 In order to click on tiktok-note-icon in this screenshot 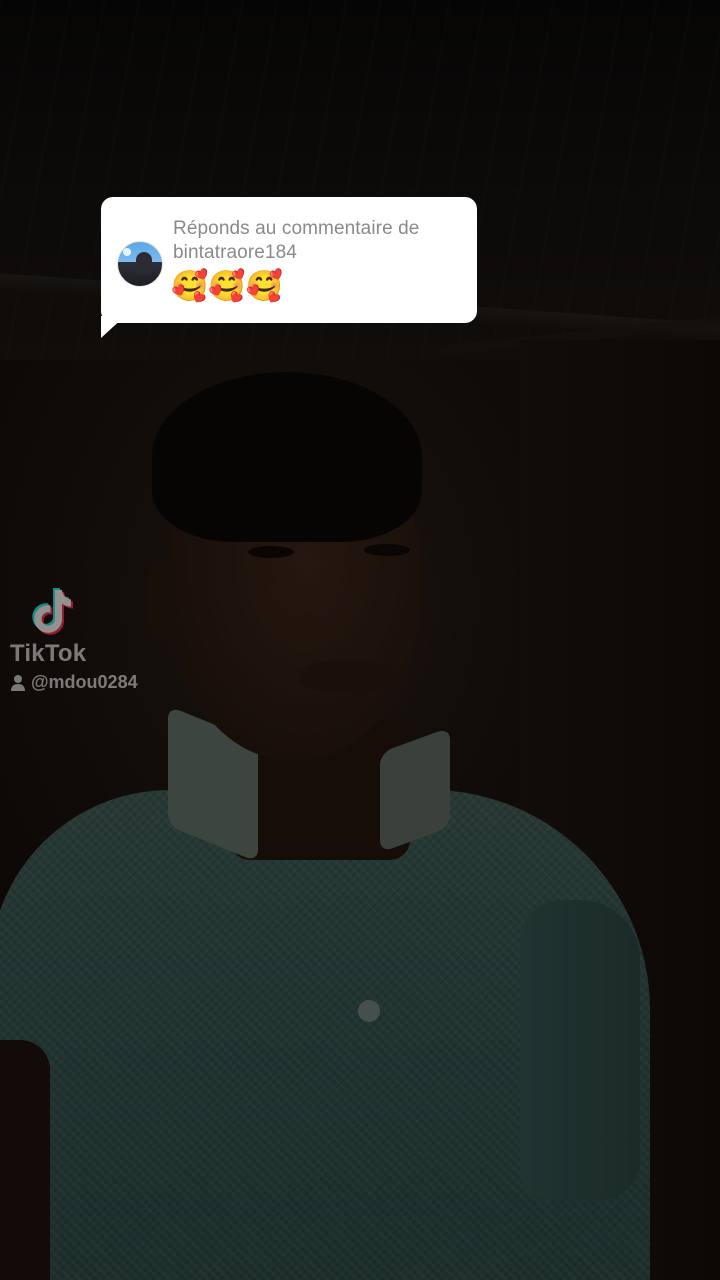, I will do `click(52, 611)`.